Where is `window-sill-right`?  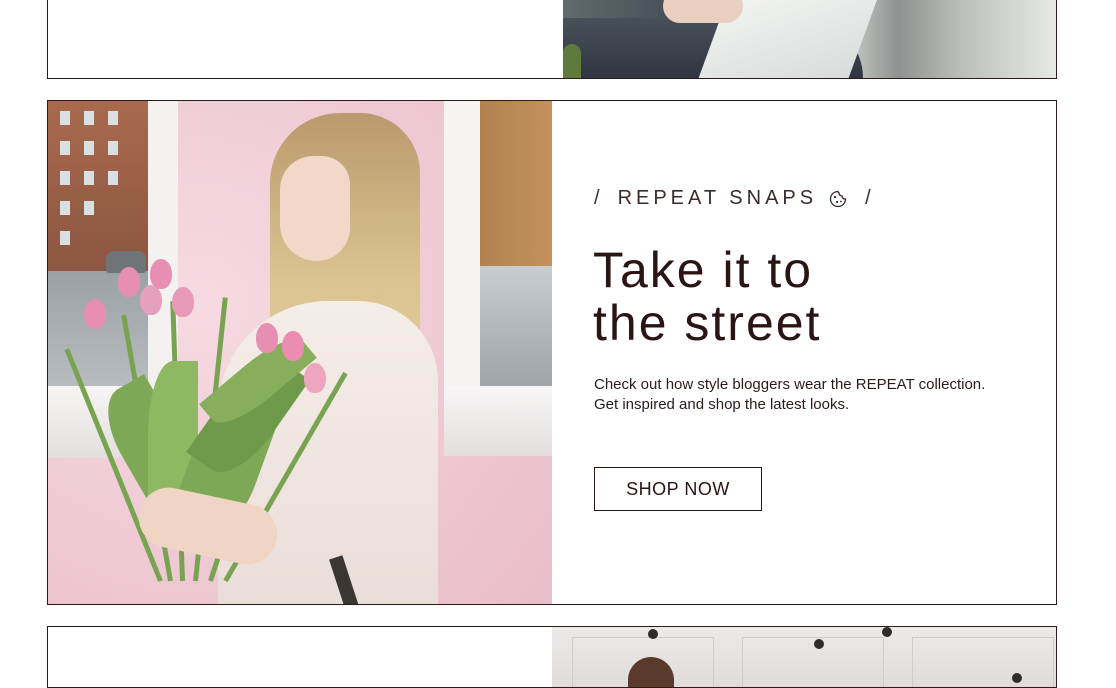 window-sill-right is located at coordinates (498, 421).